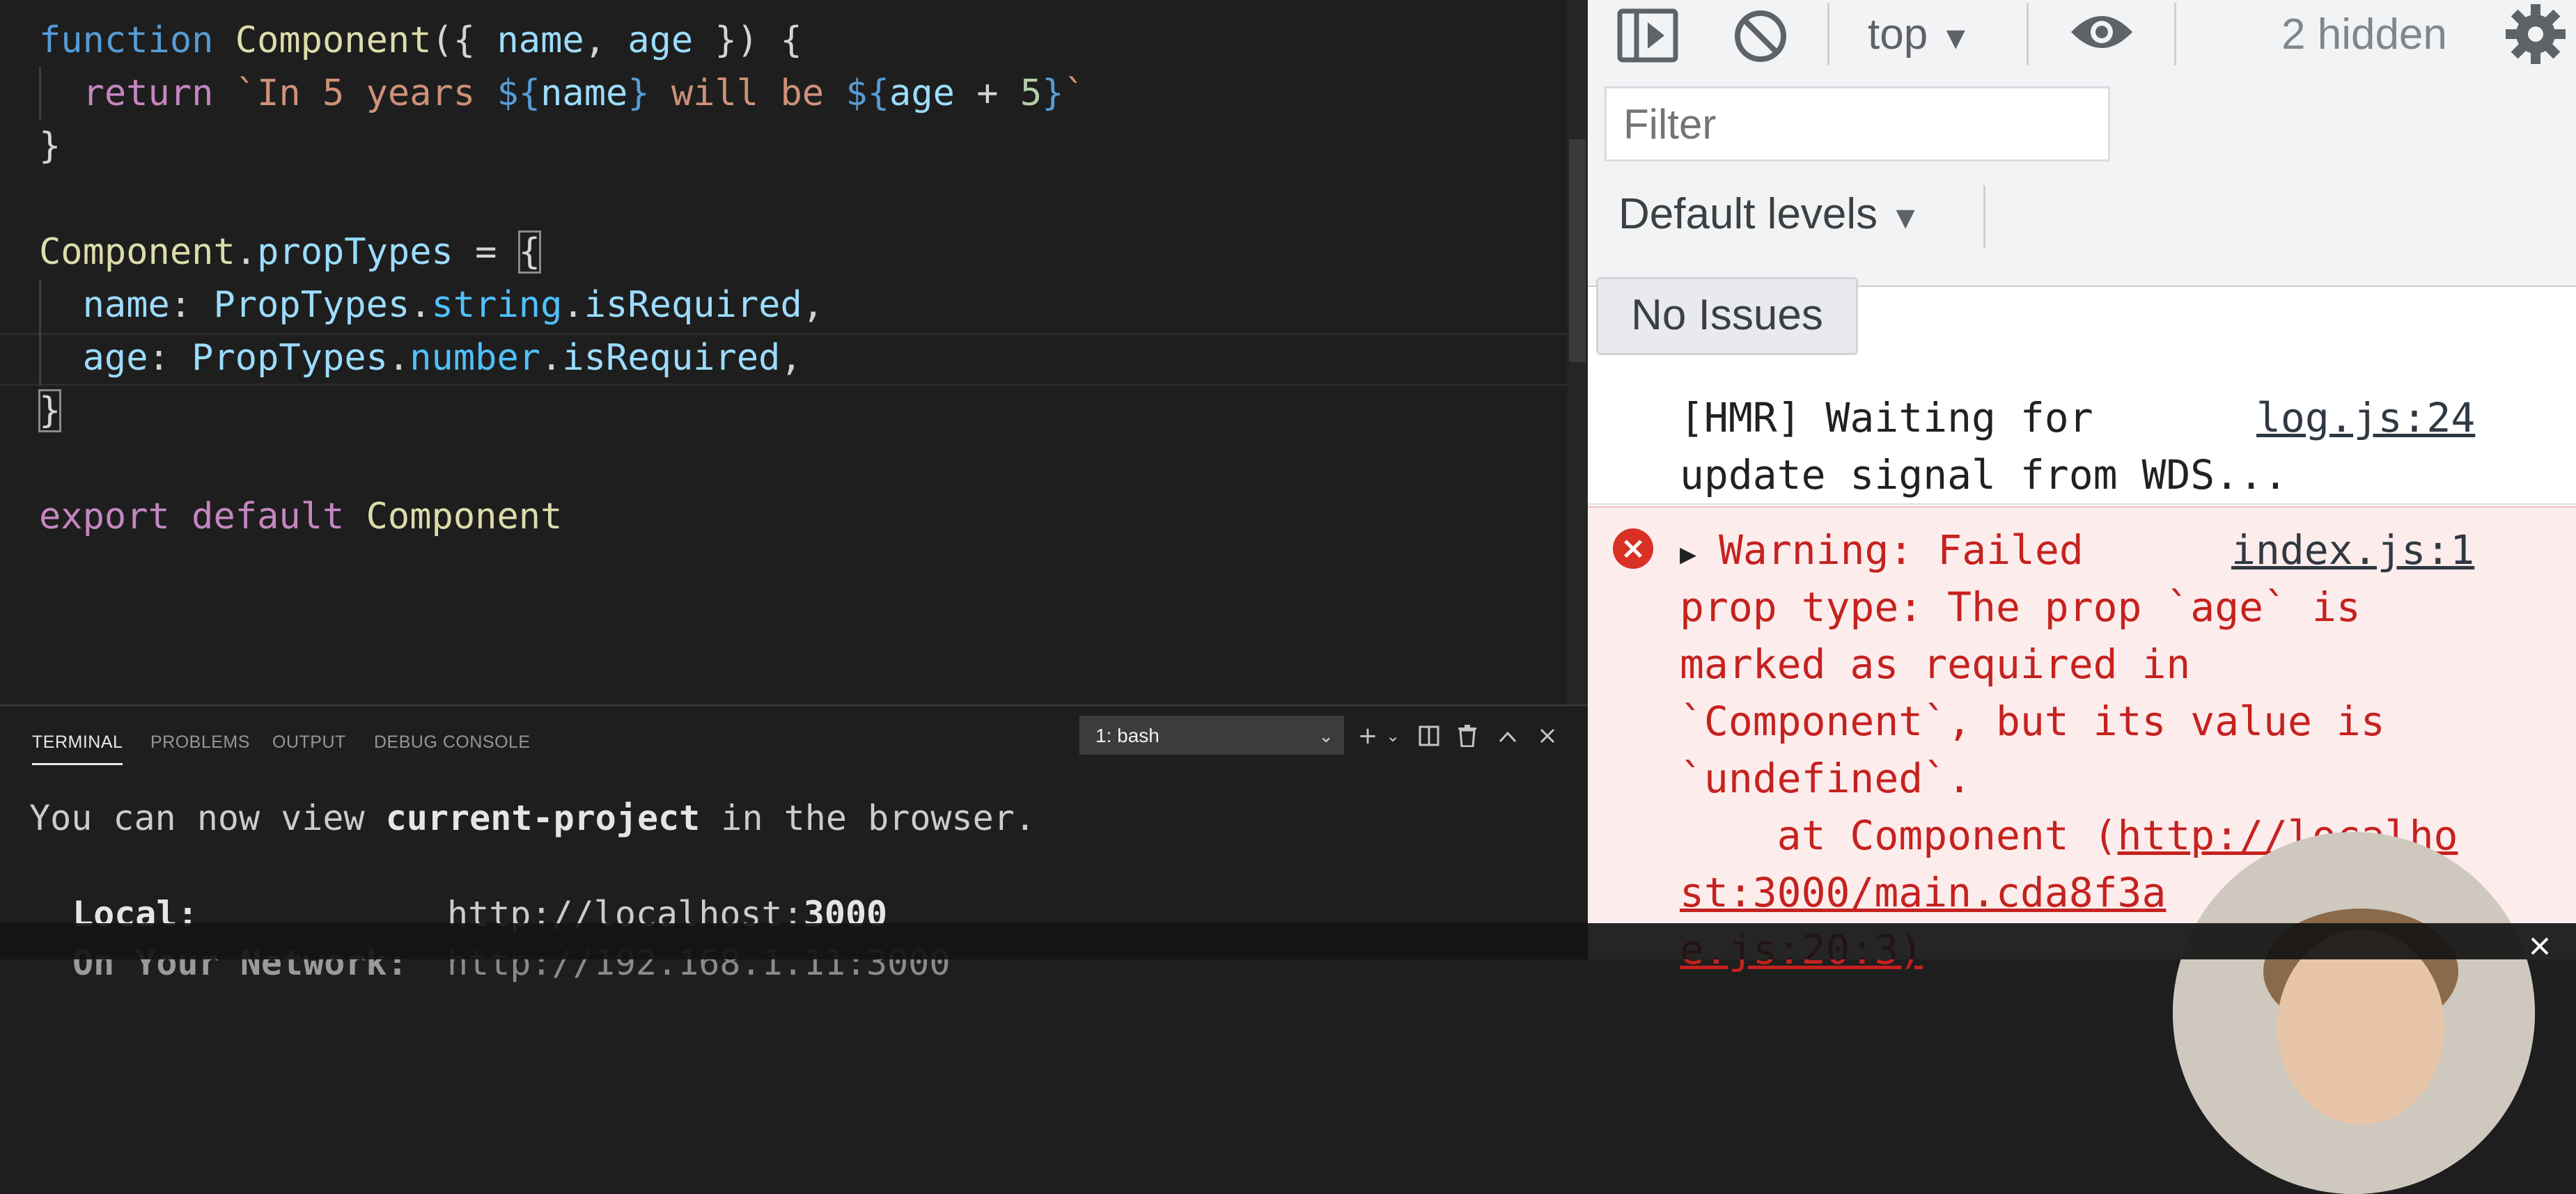  I want to click on default-levels-select: Default levels ▼, so click(1770, 214).